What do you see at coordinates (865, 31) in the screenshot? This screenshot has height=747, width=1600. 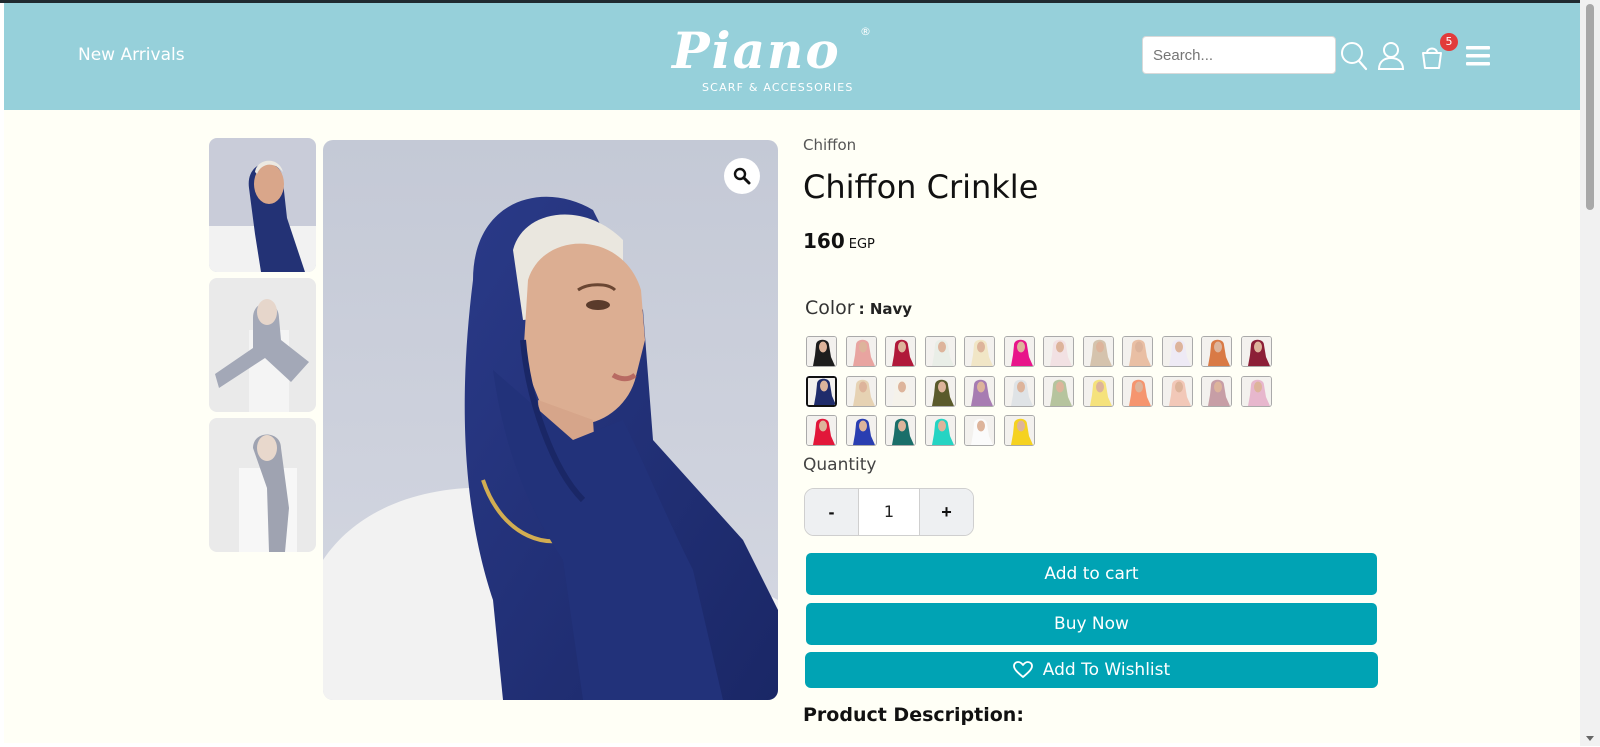 I see `logo-registered-mark: ®` at bounding box center [865, 31].